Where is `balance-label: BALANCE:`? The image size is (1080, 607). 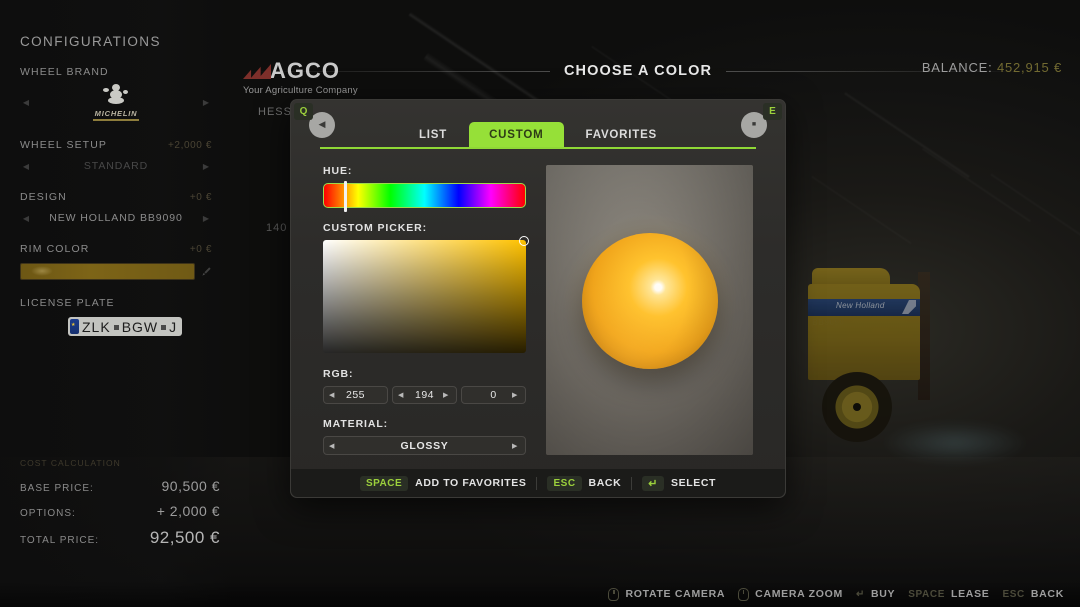
balance-label: BALANCE: is located at coordinates (957, 67).